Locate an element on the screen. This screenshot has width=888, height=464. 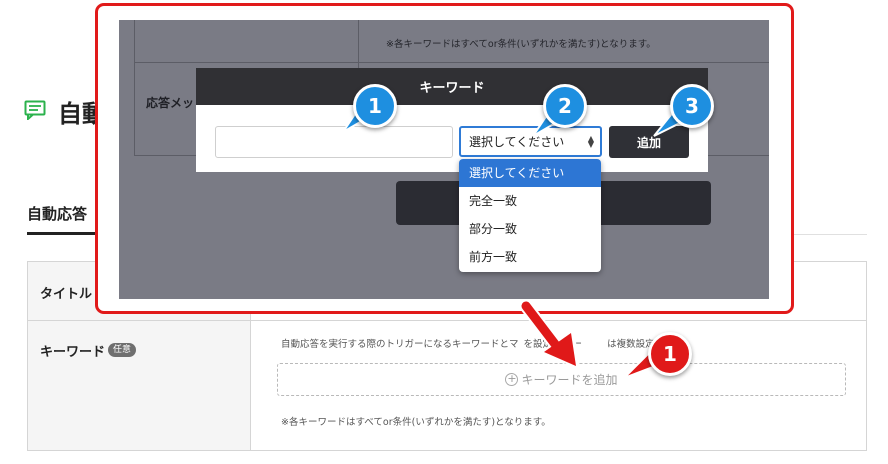
match-type-dropdown: 選択してください 完全一致 部分一致 前方一致 is located at coordinates (530, 215).